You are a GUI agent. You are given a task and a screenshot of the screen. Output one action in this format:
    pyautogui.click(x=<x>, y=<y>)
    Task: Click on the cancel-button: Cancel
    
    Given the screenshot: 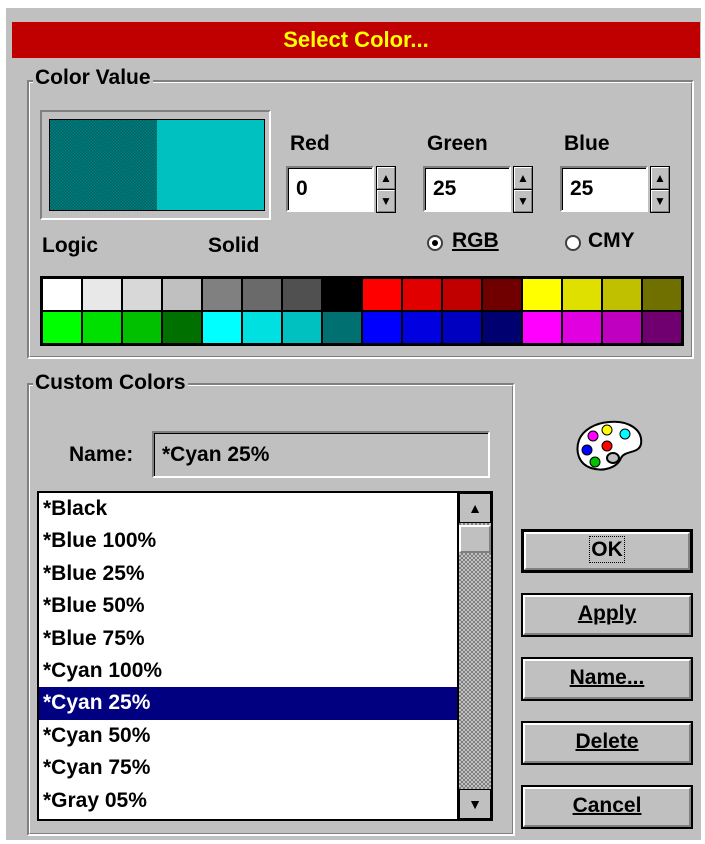 What is the action you would take?
    pyautogui.click(x=607, y=807)
    